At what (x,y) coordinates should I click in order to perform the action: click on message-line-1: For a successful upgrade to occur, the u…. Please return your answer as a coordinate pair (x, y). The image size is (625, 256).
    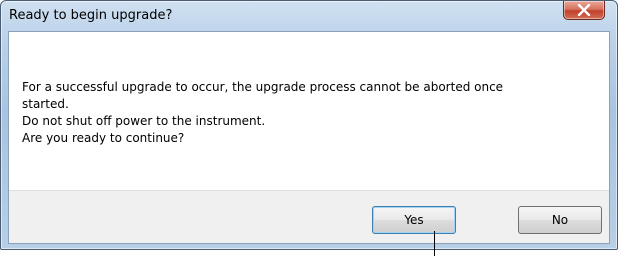
    Looking at the image, I should click on (263, 87).